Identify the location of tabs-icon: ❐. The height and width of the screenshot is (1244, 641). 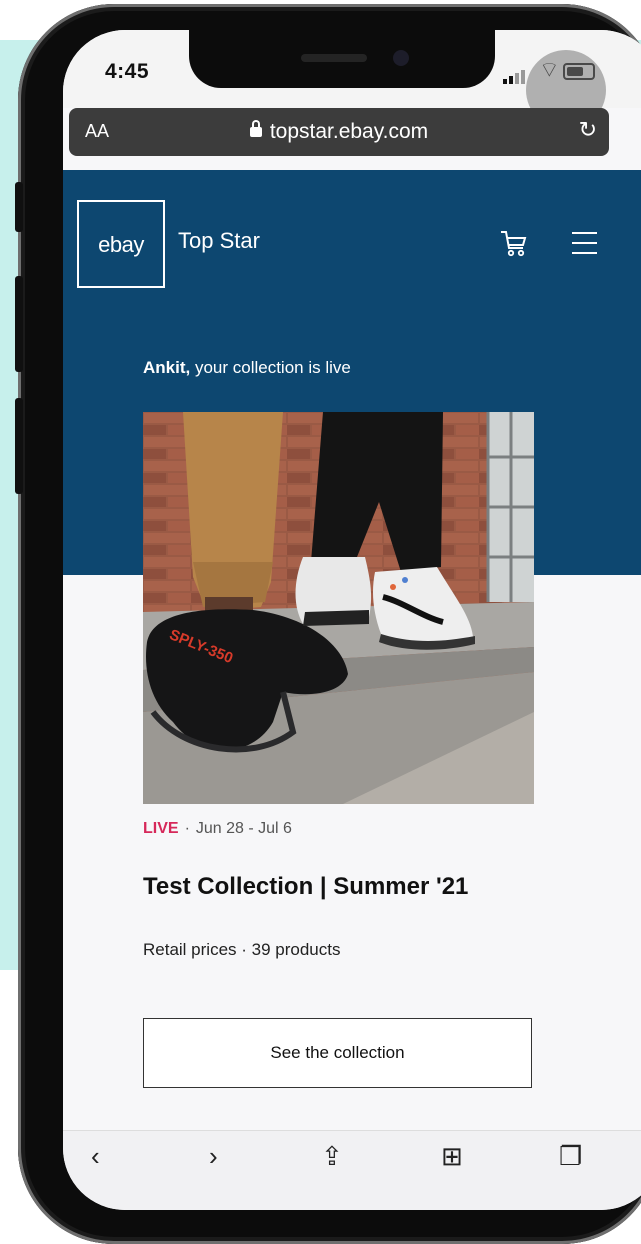
(570, 1156).